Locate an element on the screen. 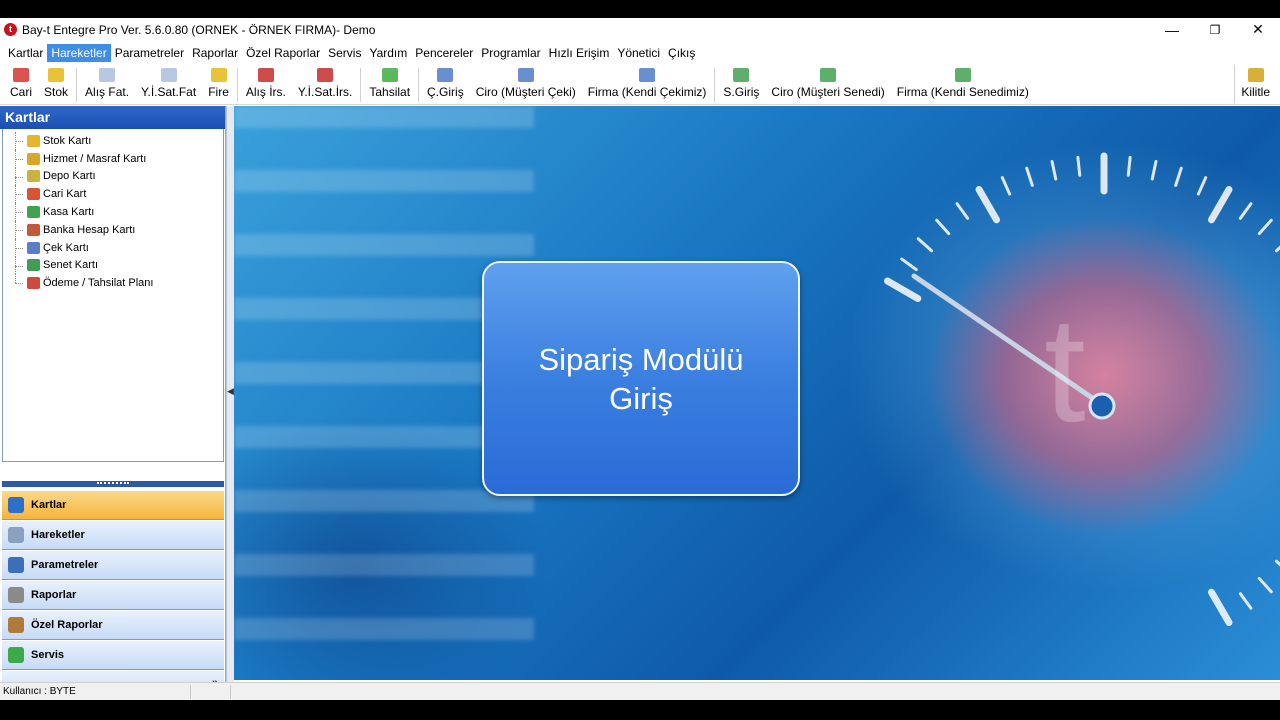  menu-item-programlar: Programlar is located at coordinates (510, 53).